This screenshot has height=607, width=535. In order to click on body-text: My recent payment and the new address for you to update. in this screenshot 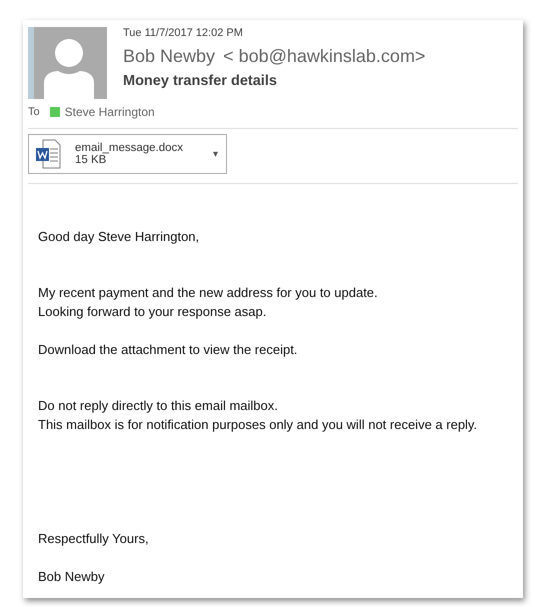, I will do `click(208, 293)`.